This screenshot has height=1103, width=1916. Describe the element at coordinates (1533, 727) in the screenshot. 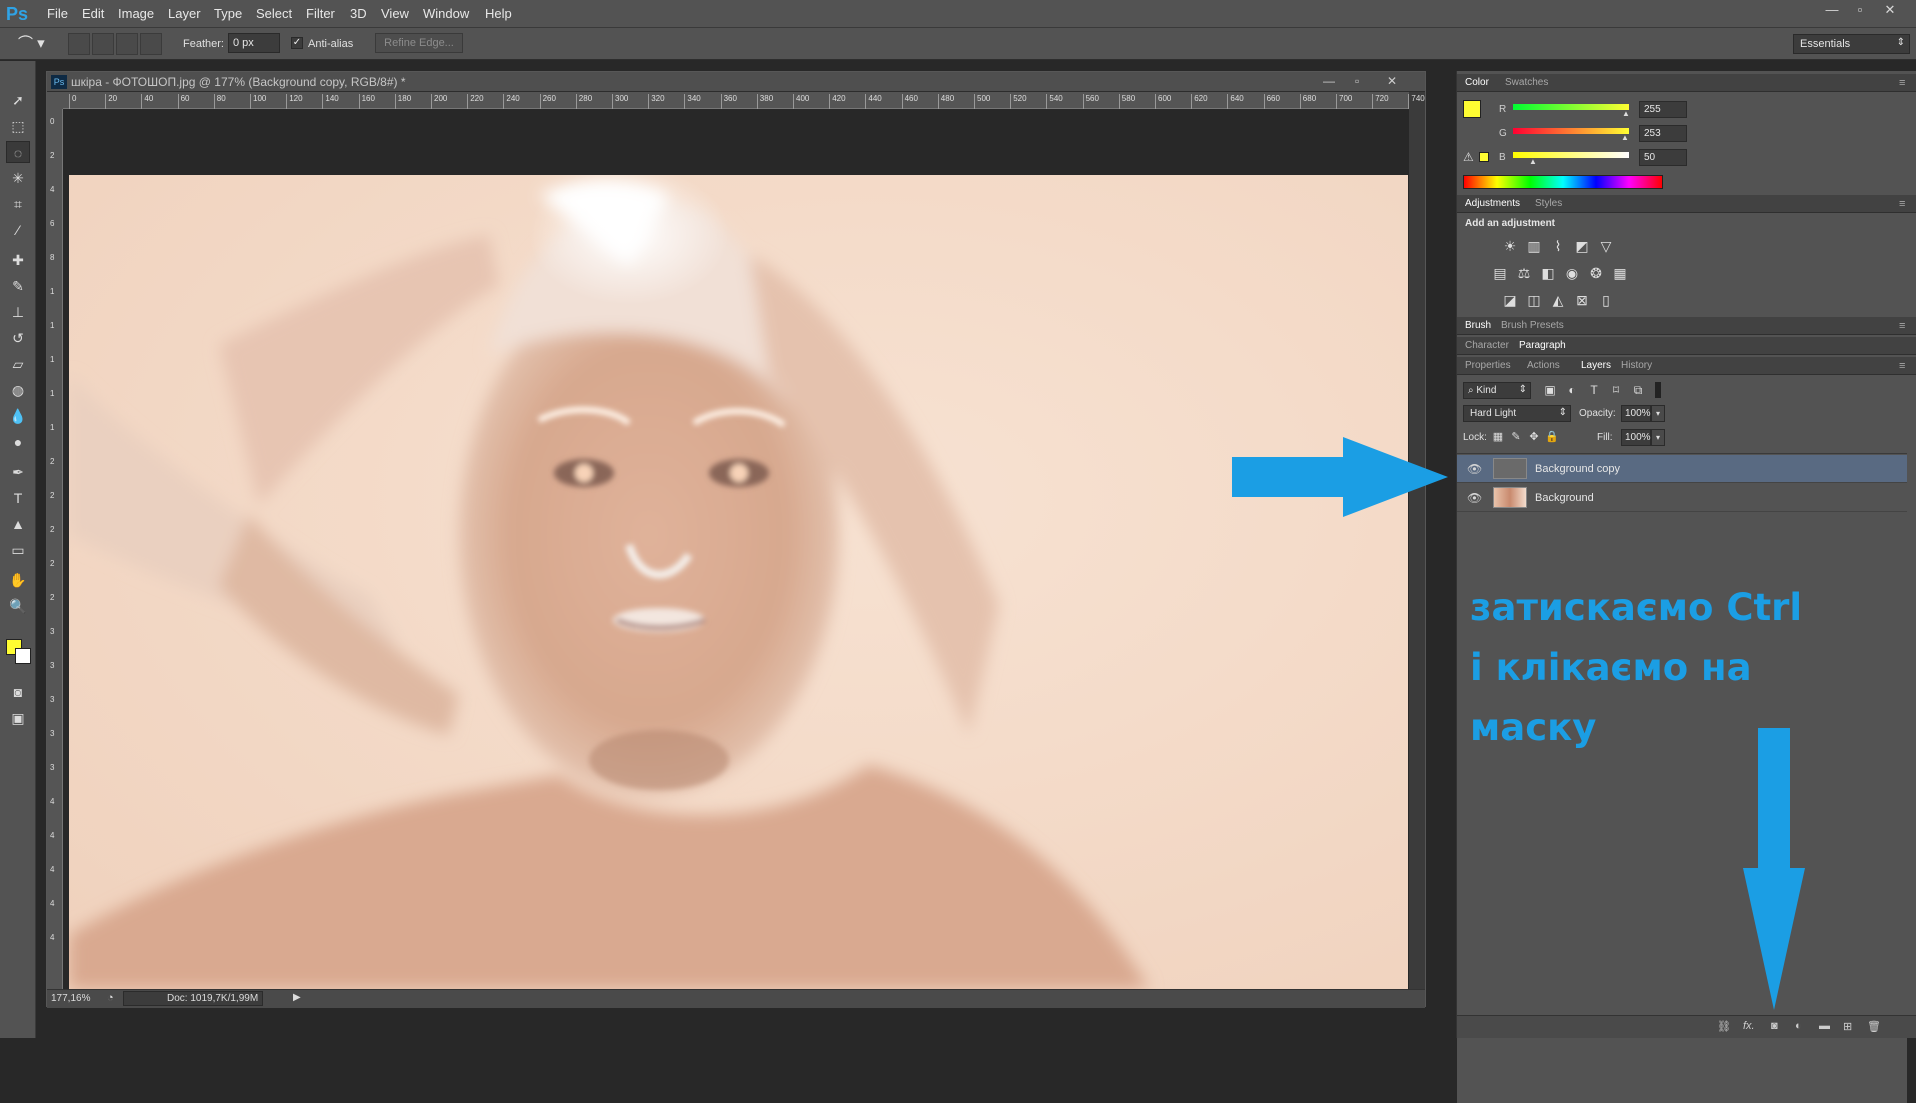

I see `annotation-line-3: маску` at that location.